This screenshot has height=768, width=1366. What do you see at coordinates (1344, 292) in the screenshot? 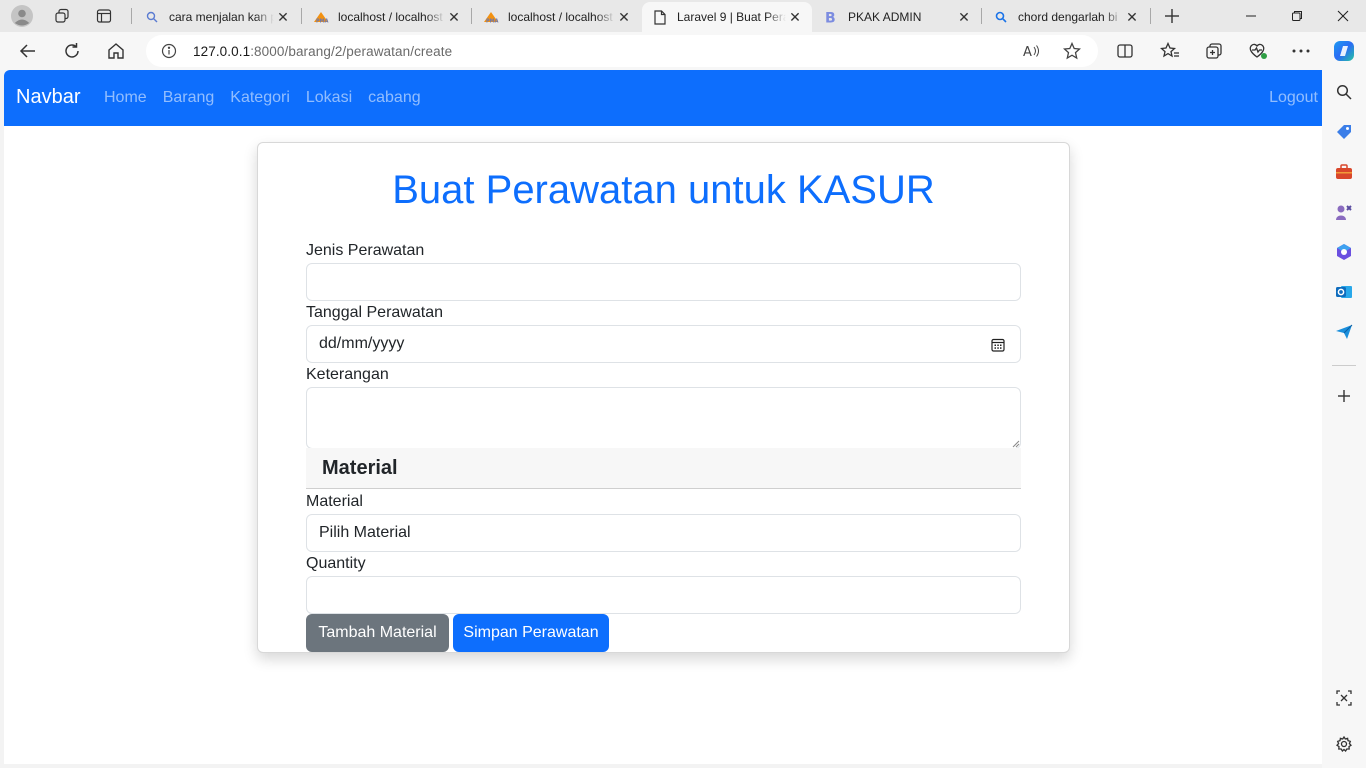
I see `outlook-icon` at bounding box center [1344, 292].